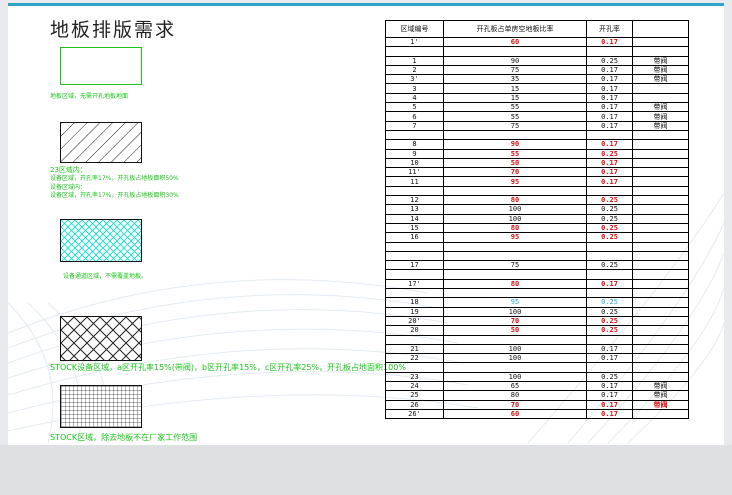  What do you see at coordinates (101, 142) in the screenshot?
I see `legend-diagonal-hatch` at bounding box center [101, 142].